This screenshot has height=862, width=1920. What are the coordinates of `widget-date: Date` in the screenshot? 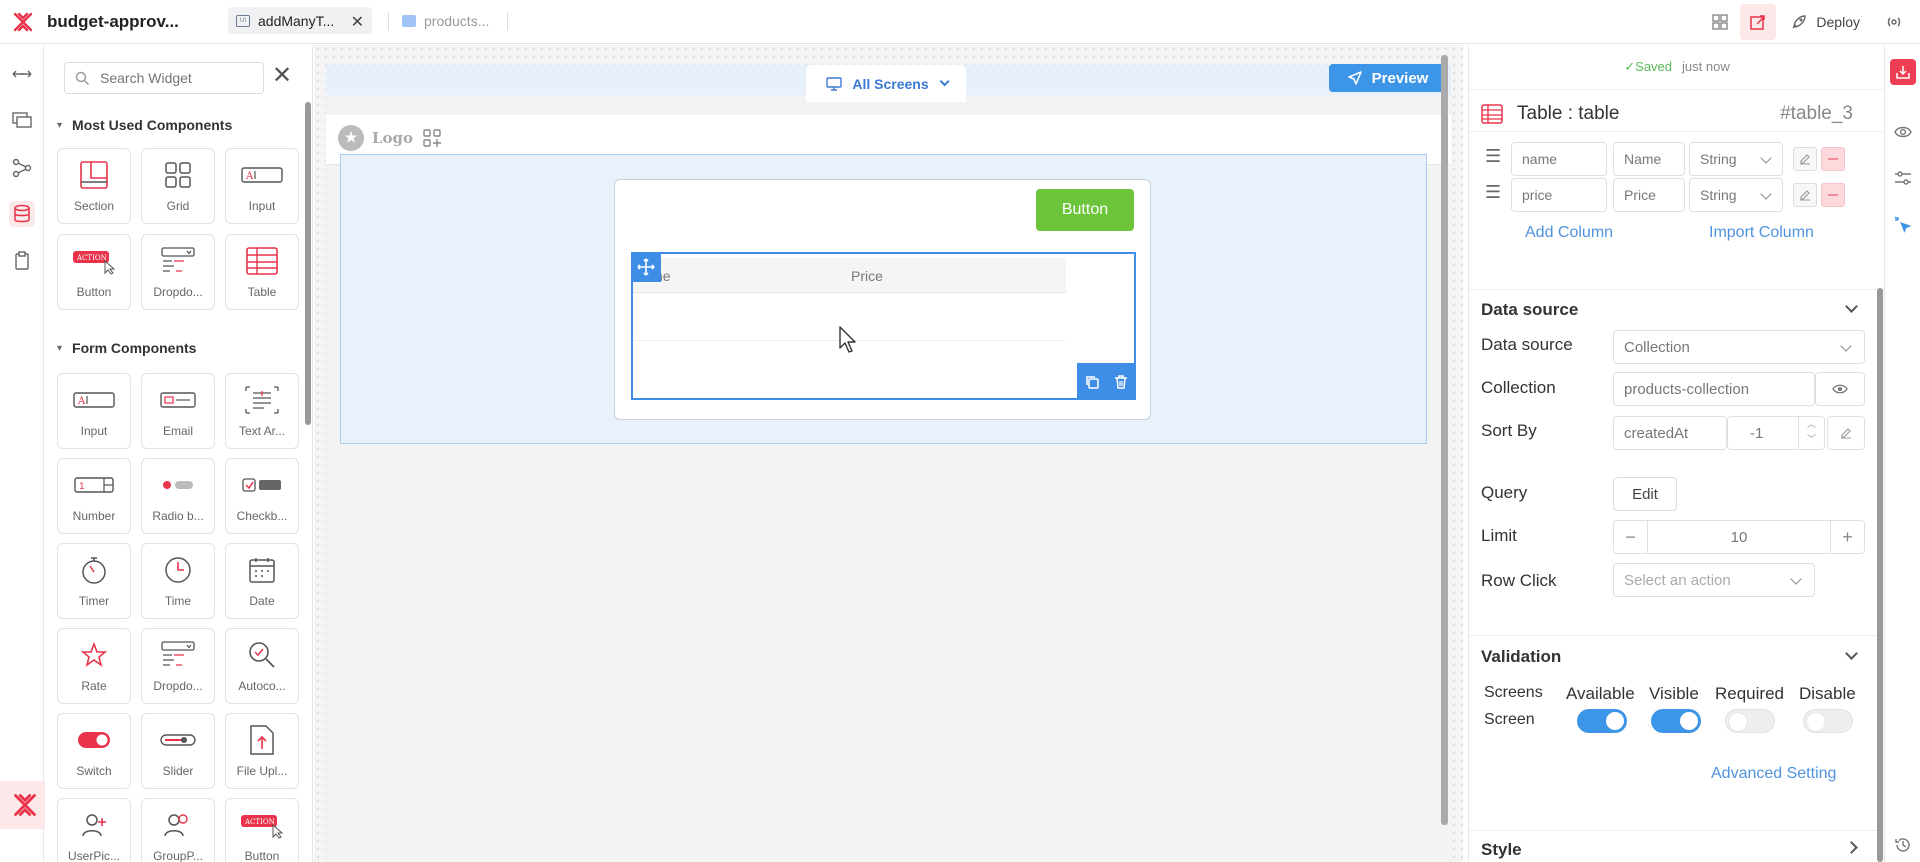 It's located at (262, 581).